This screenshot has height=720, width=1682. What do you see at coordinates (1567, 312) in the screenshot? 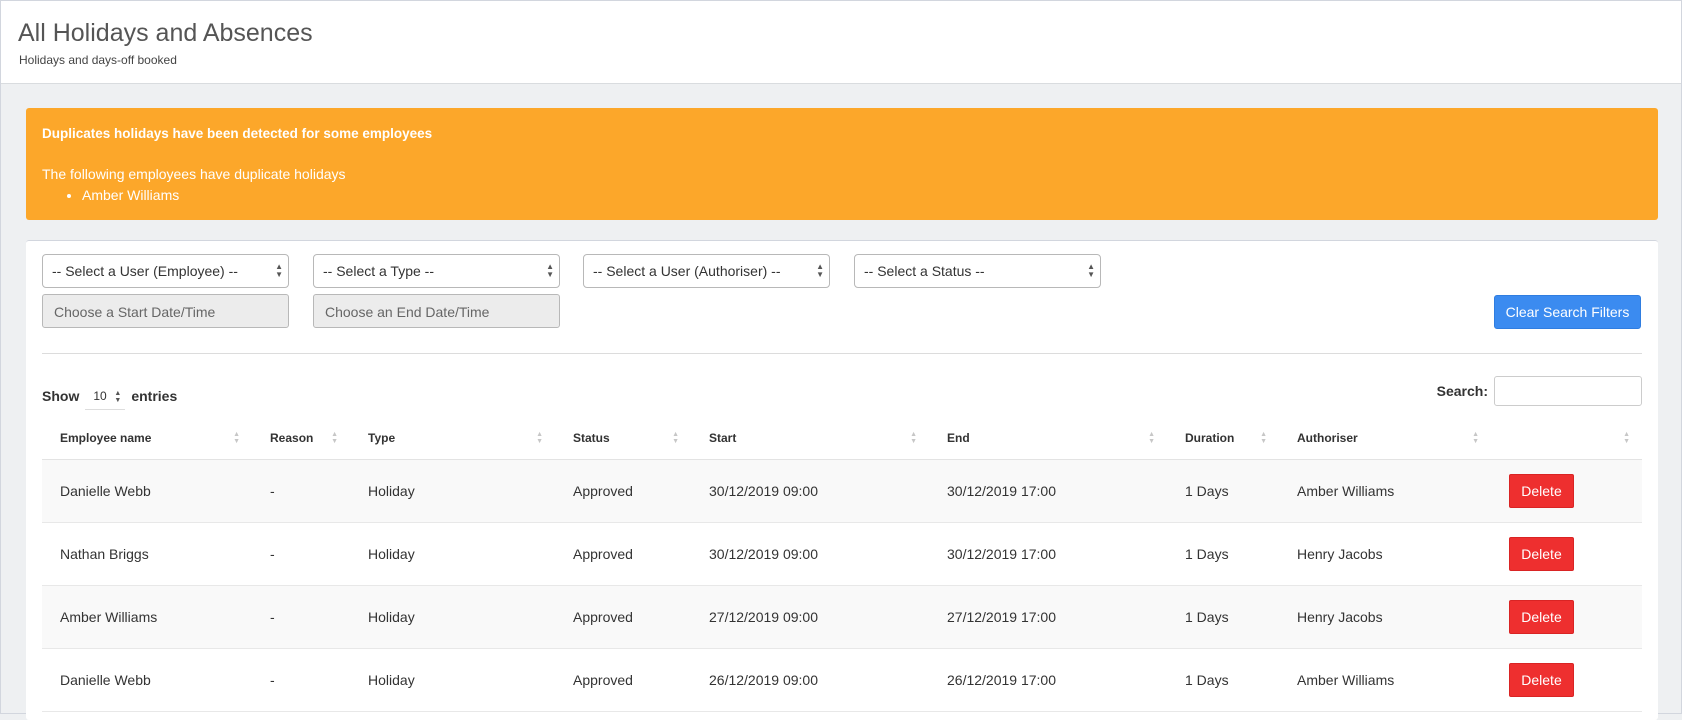
I see `clear-search-filters-button: Clear Search Filters` at bounding box center [1567, 312].